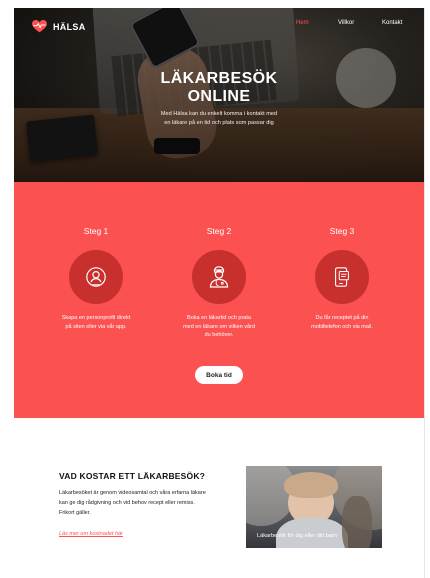  I want to click on step-text-line1: Du får receptet på din, so click(342, 318).